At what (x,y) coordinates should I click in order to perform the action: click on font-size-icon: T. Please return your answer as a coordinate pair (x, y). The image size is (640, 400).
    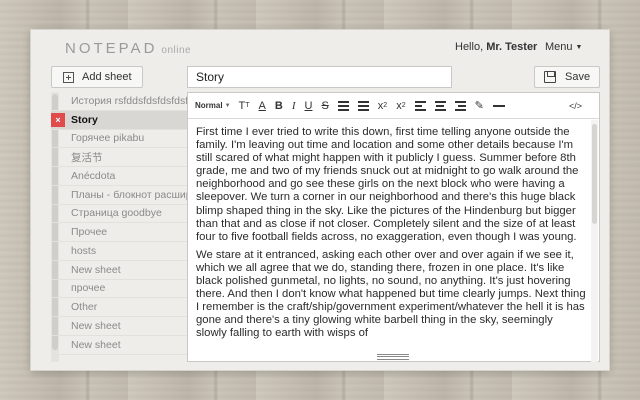
    Looking at the image, I should click on (242, 105).